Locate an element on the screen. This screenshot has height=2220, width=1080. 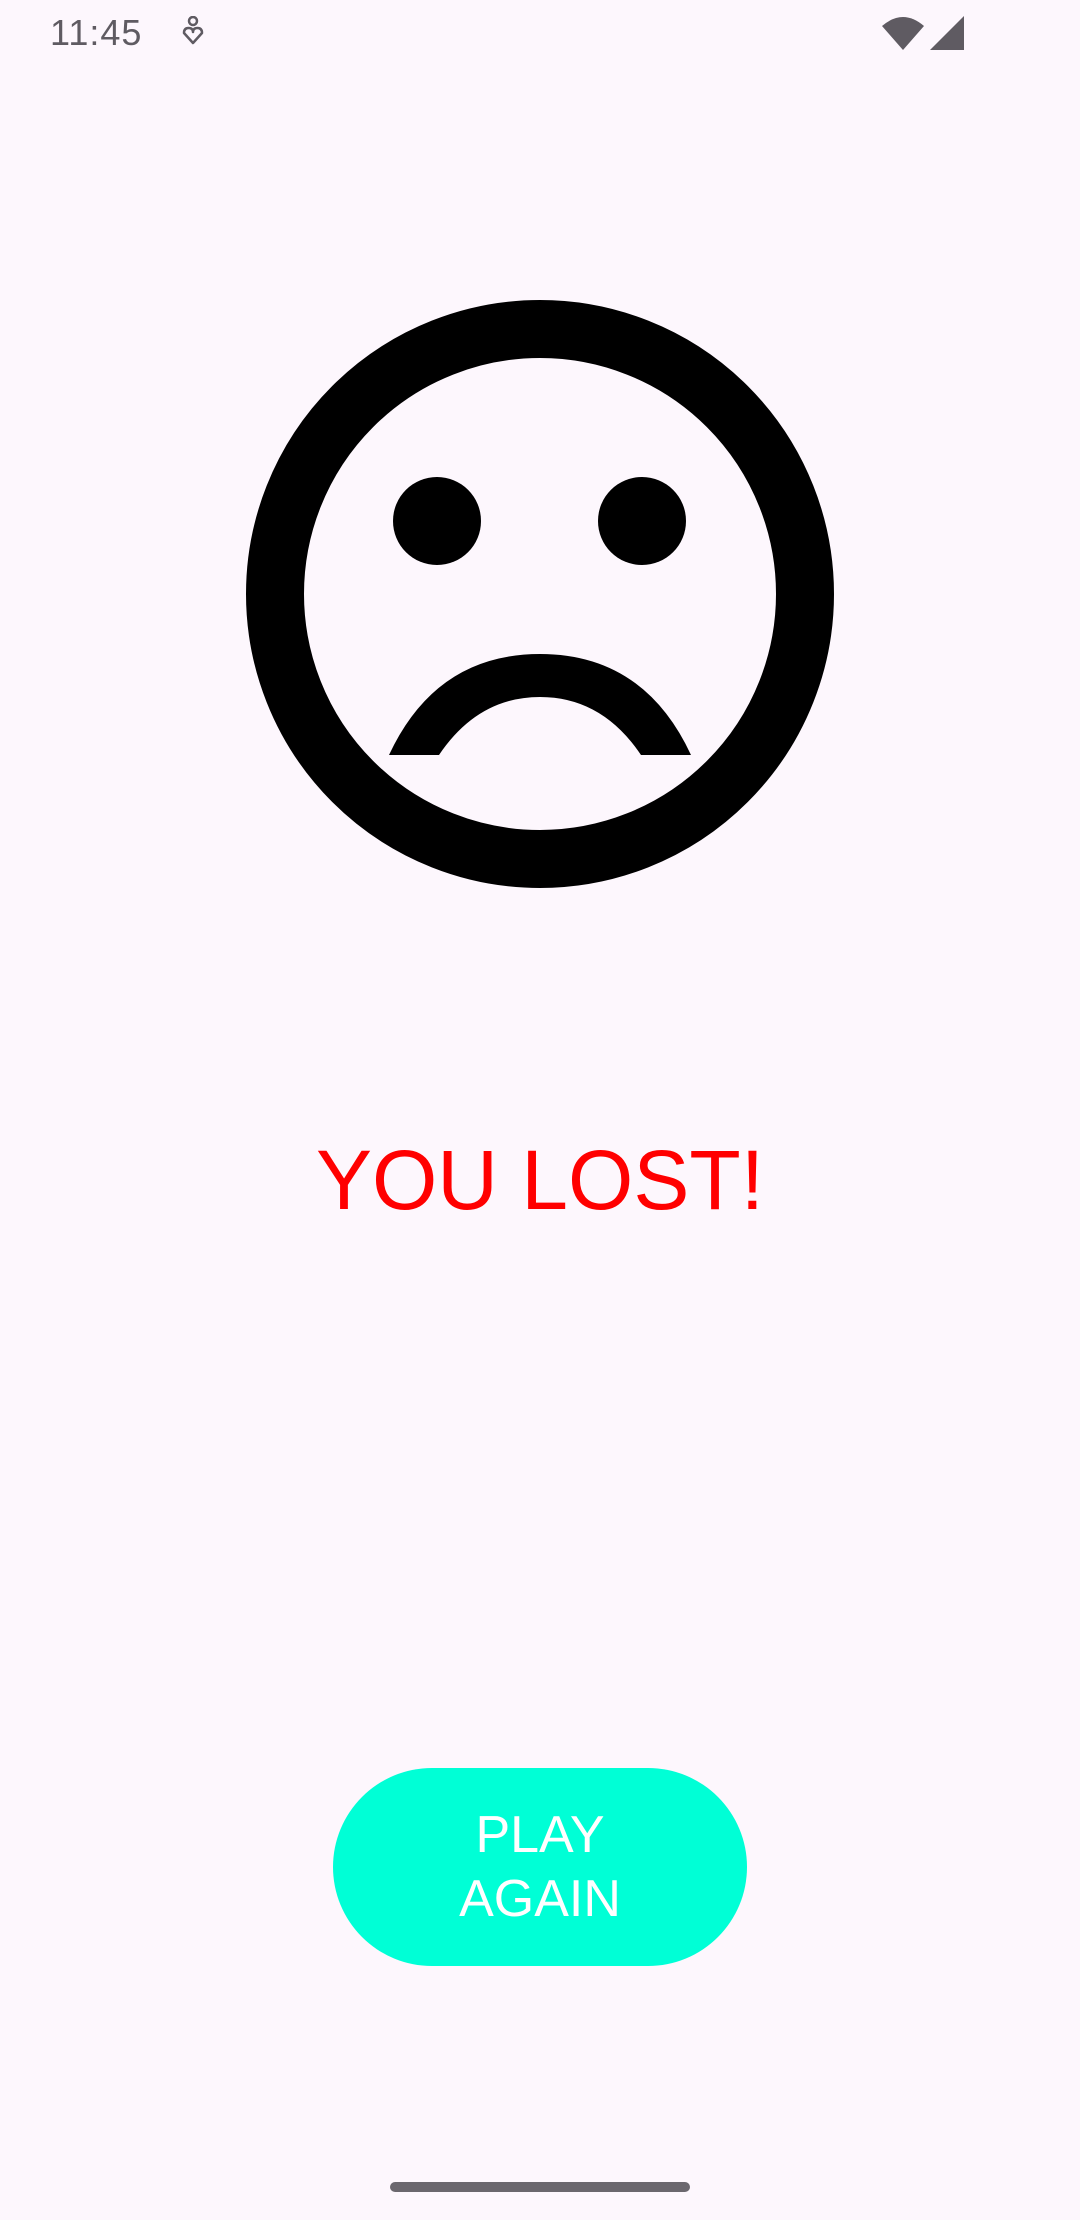
sad-face-icon is located at coordinates (540, 594).